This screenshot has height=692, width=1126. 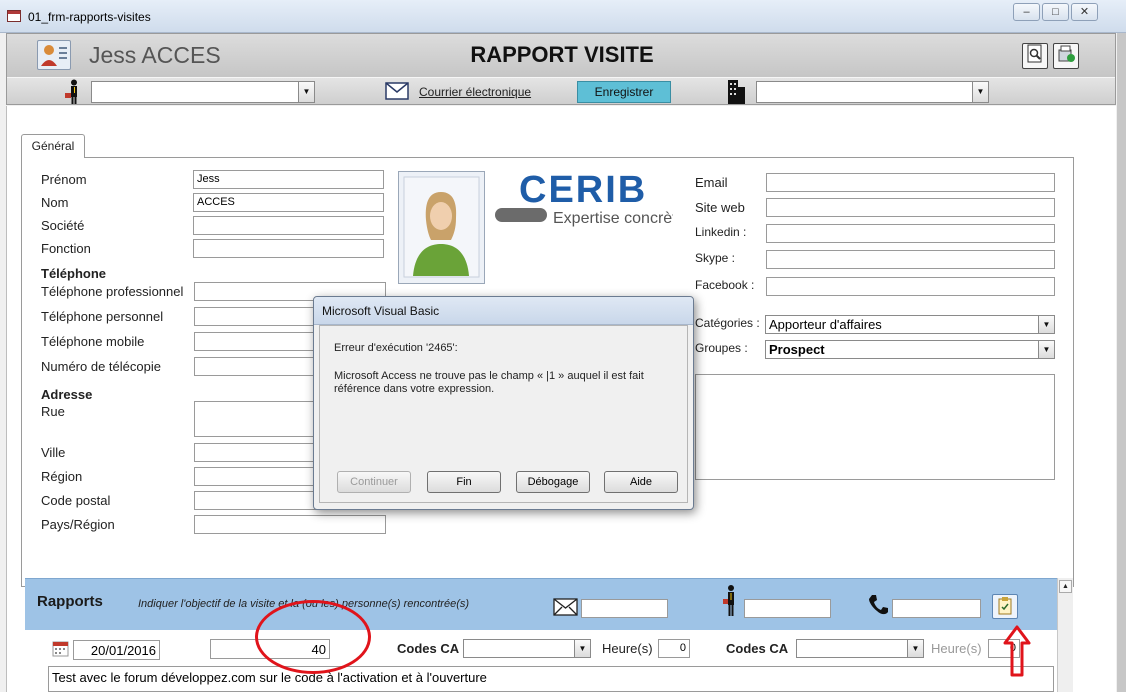 What do you see at coordinates (562, 54) in the screenshot?
I see `form-title: RAPPORT VISITE` at bounding box center [562, 54].